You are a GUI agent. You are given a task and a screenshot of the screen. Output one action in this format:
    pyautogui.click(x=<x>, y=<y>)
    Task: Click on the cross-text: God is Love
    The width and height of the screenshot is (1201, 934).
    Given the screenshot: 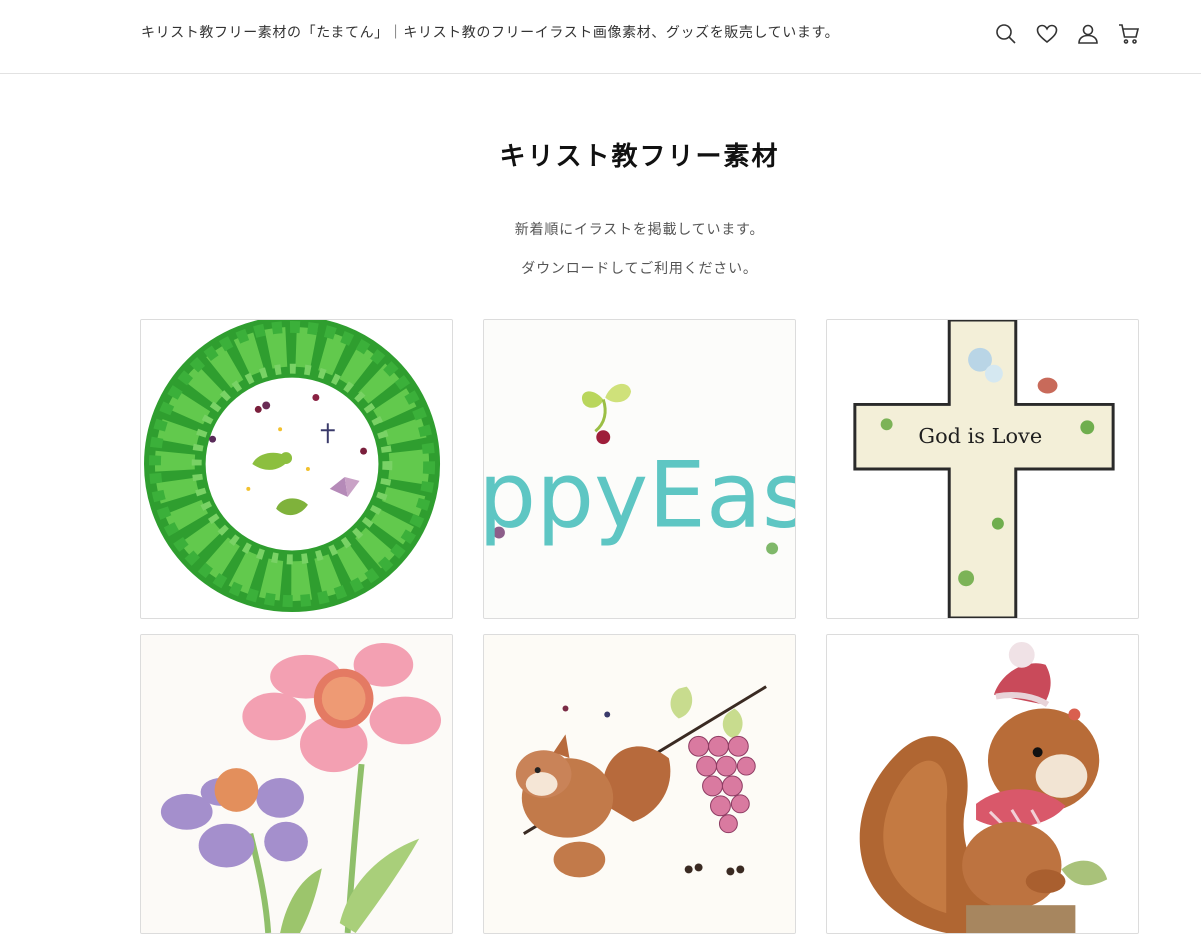 What is the action you would take?
    pyautogui.click(x=980, y=436)
    